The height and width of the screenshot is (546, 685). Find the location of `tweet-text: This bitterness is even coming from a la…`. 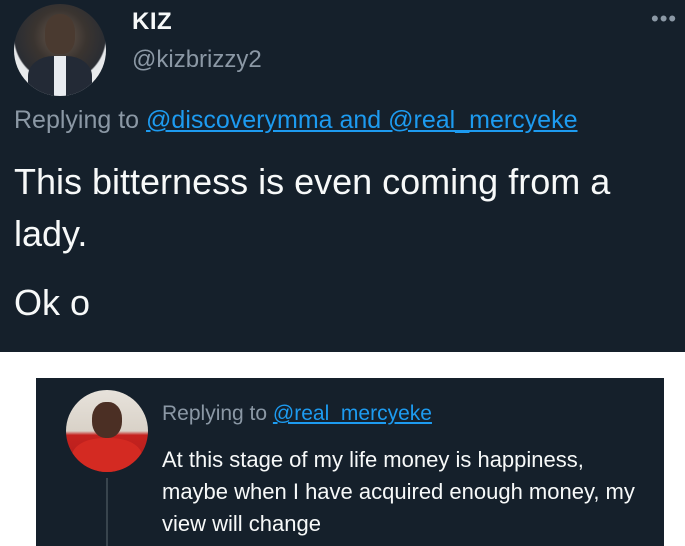

tweet-text: This bitterness is even coming from a la… is located at coordinates (312, 207).